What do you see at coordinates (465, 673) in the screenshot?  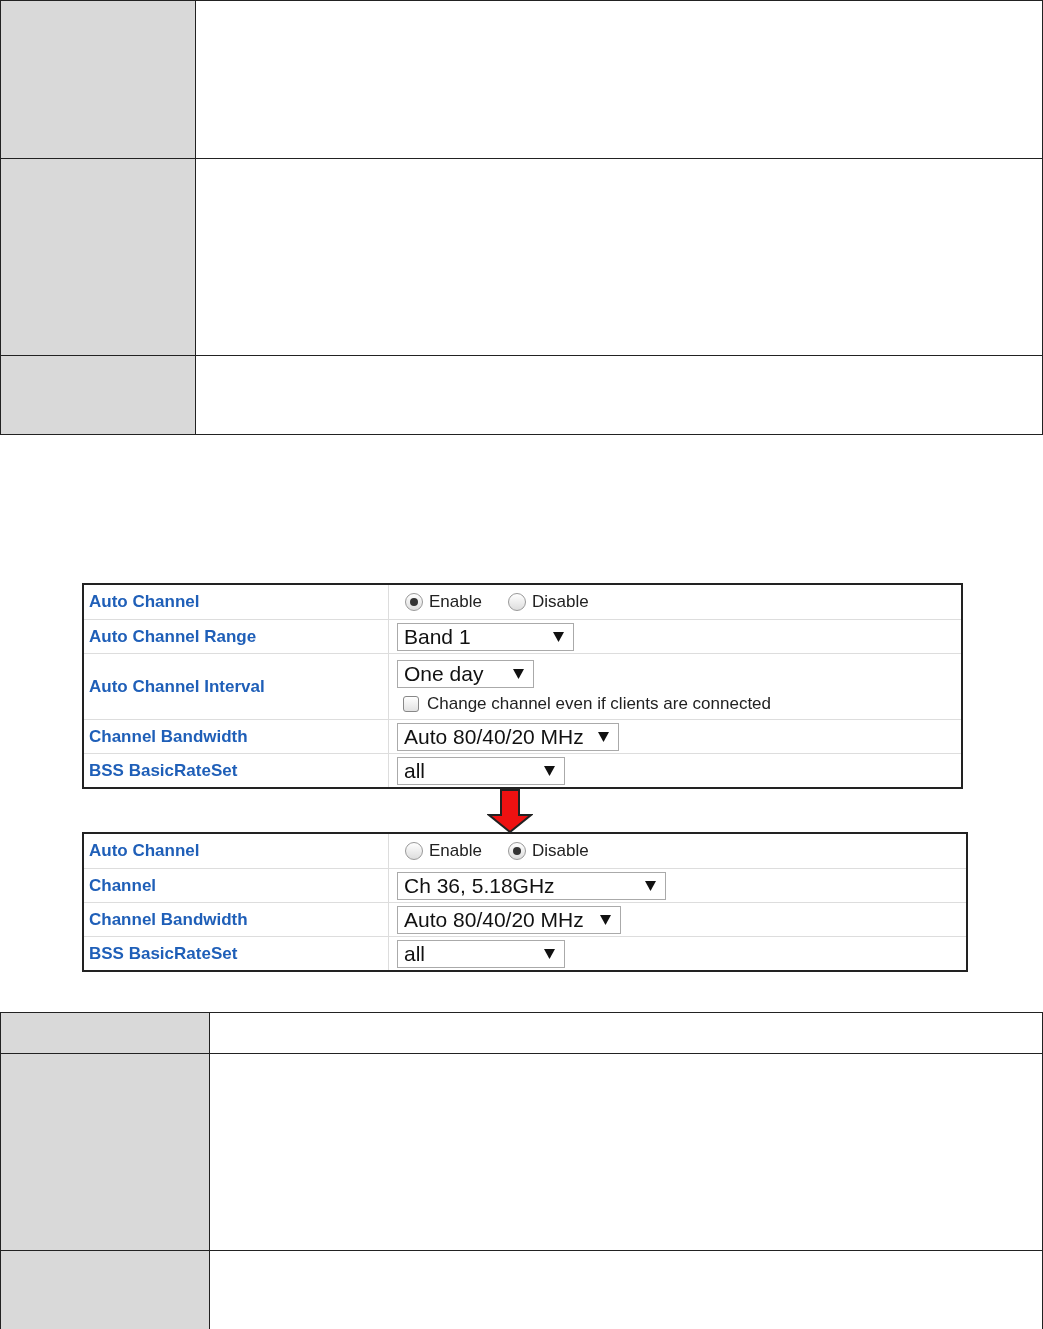 I see `dropdown: One day` at bounding box center [465, 673].